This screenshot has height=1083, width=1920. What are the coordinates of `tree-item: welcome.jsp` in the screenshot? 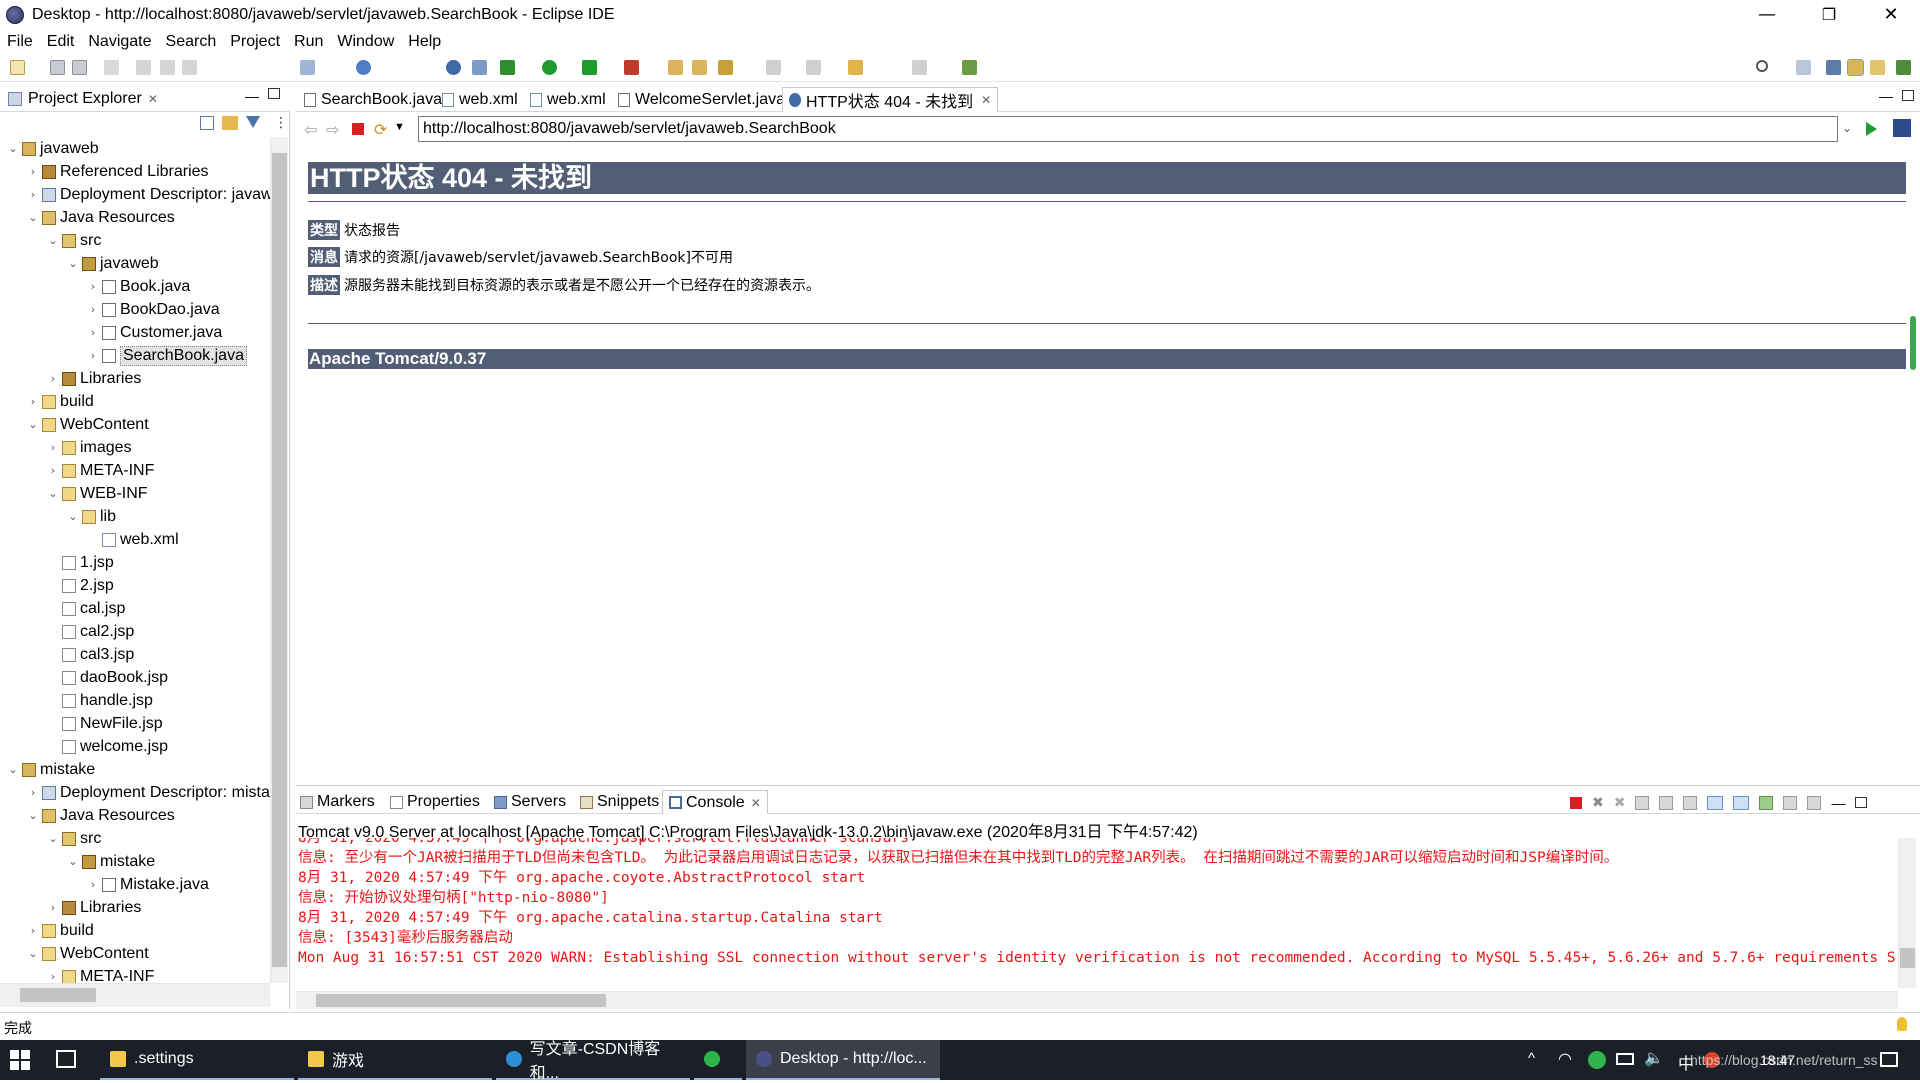 It's located at (107, 746).